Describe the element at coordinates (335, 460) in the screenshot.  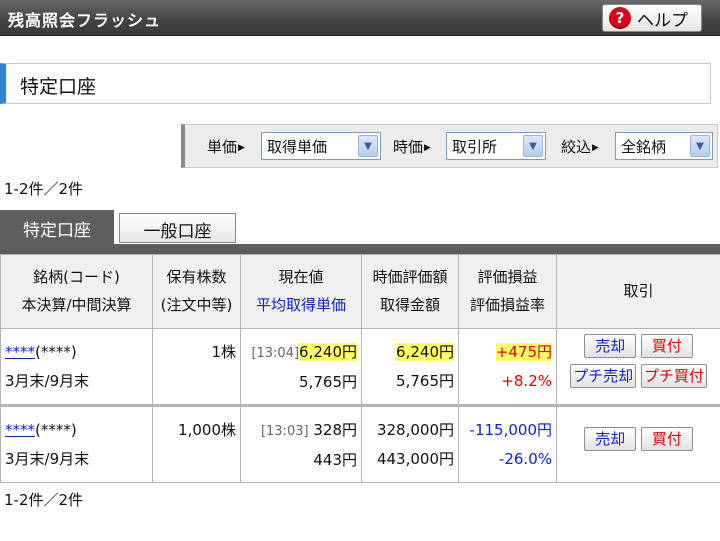
I see `average-cost: 443円` at that location.